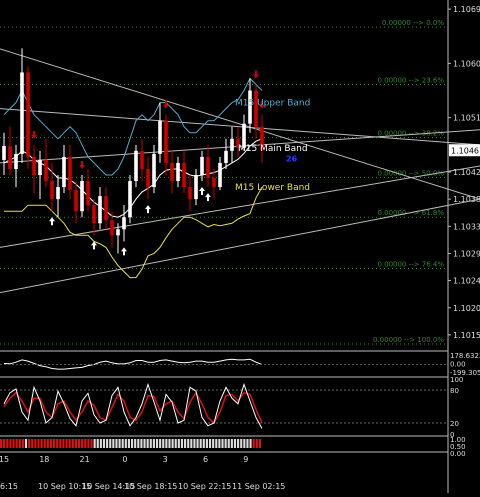 This screenshot has height=497, width=480. I want to click on price-tick-label: 1.10515, so click(466, 118).